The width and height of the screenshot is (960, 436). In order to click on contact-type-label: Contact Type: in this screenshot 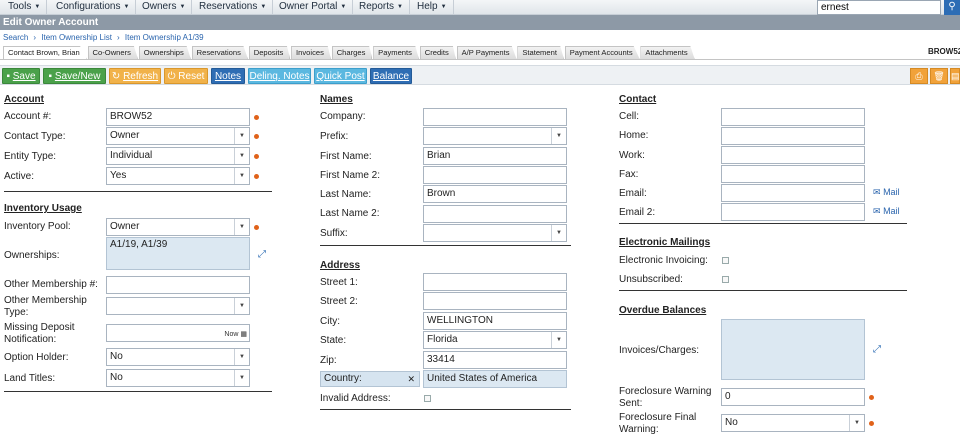, I will do `click(35, 136)`.